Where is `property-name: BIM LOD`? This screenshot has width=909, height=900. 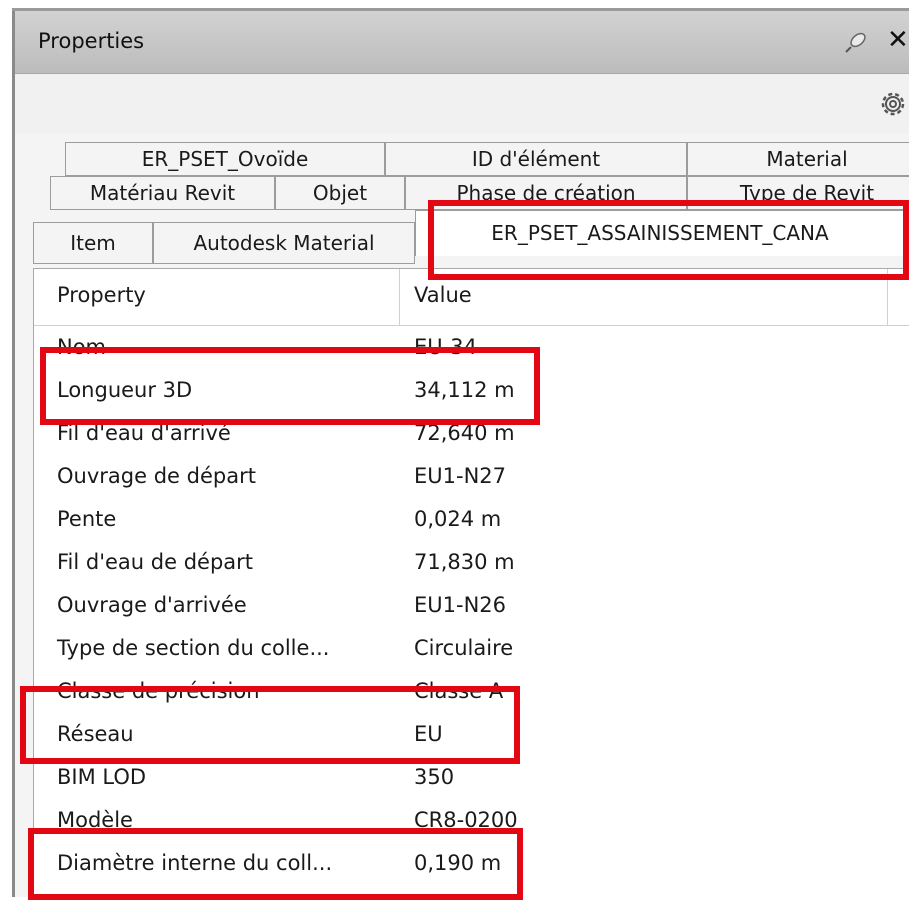 property-name: BIM LOD is located at coordinates (102, 777).